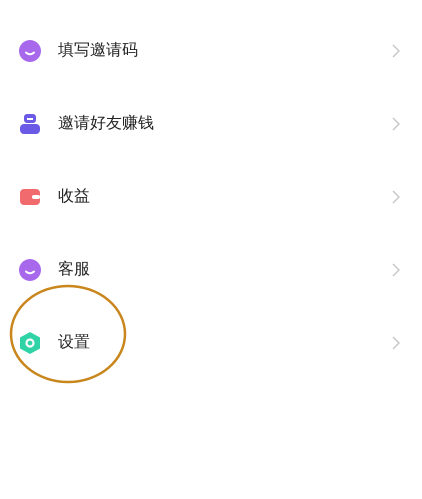  What do you see at coordinates (74, 269) in the screenshot?
I see `menu-label: 客服` at bounding box center [74, 269].